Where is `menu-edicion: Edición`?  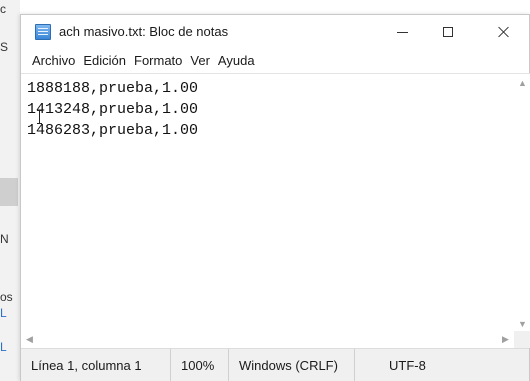 menu-edicion: Edición is located at coordinates (104, 61).